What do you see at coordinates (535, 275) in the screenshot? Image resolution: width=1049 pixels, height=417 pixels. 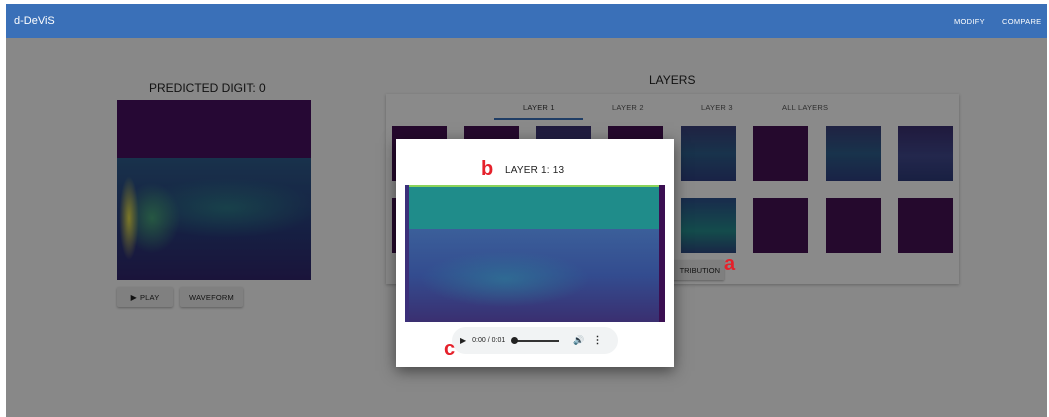 I see `feature-map-content-region` at bounding box center [535, 275].